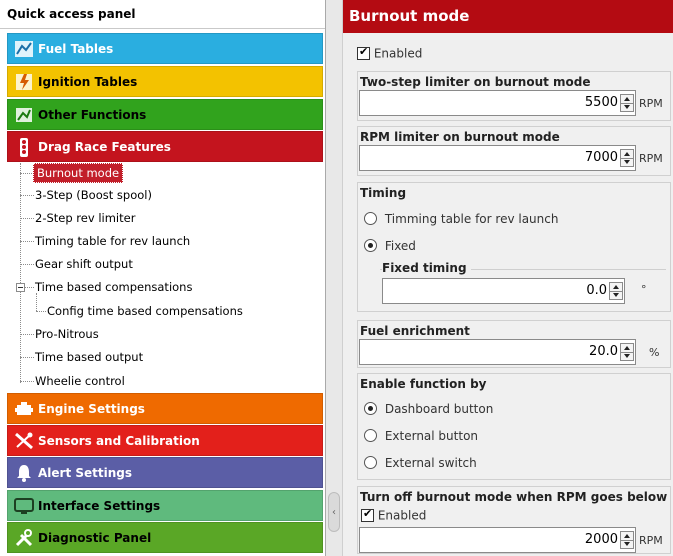 The image size is (673, 556). Describe the element at coordinates (165, 505) in the screenshot. I see `category-interface-settings: Interface Settings` at that location.